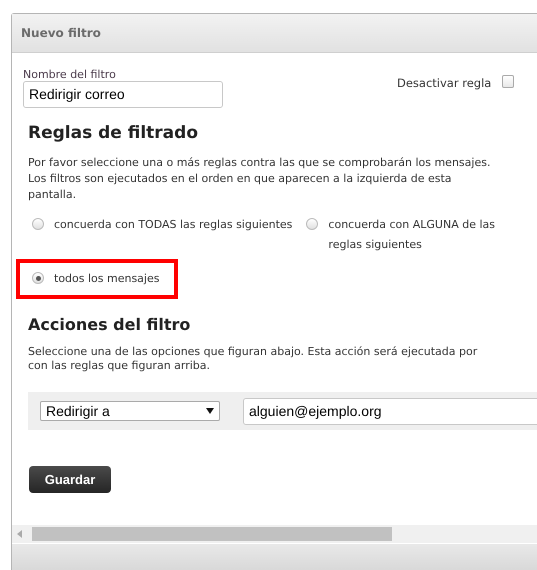  I want to click on filter-name-field: Redirigir correo, so click(123, 94).